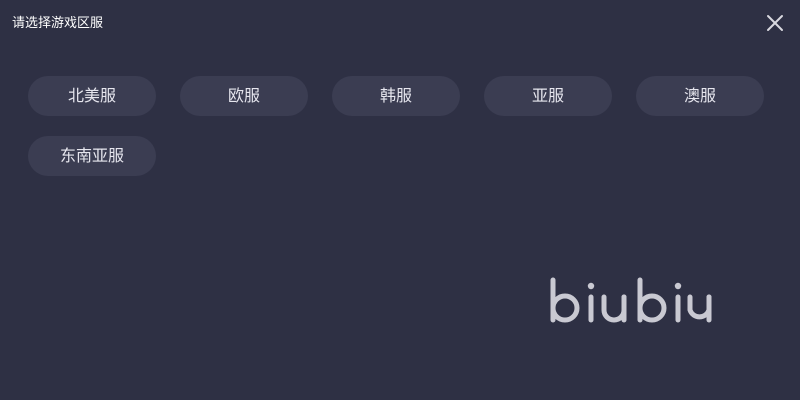  Describe the element at coordinates (631, 300) in the screenshot. I see `biubiu-logo` at that location.